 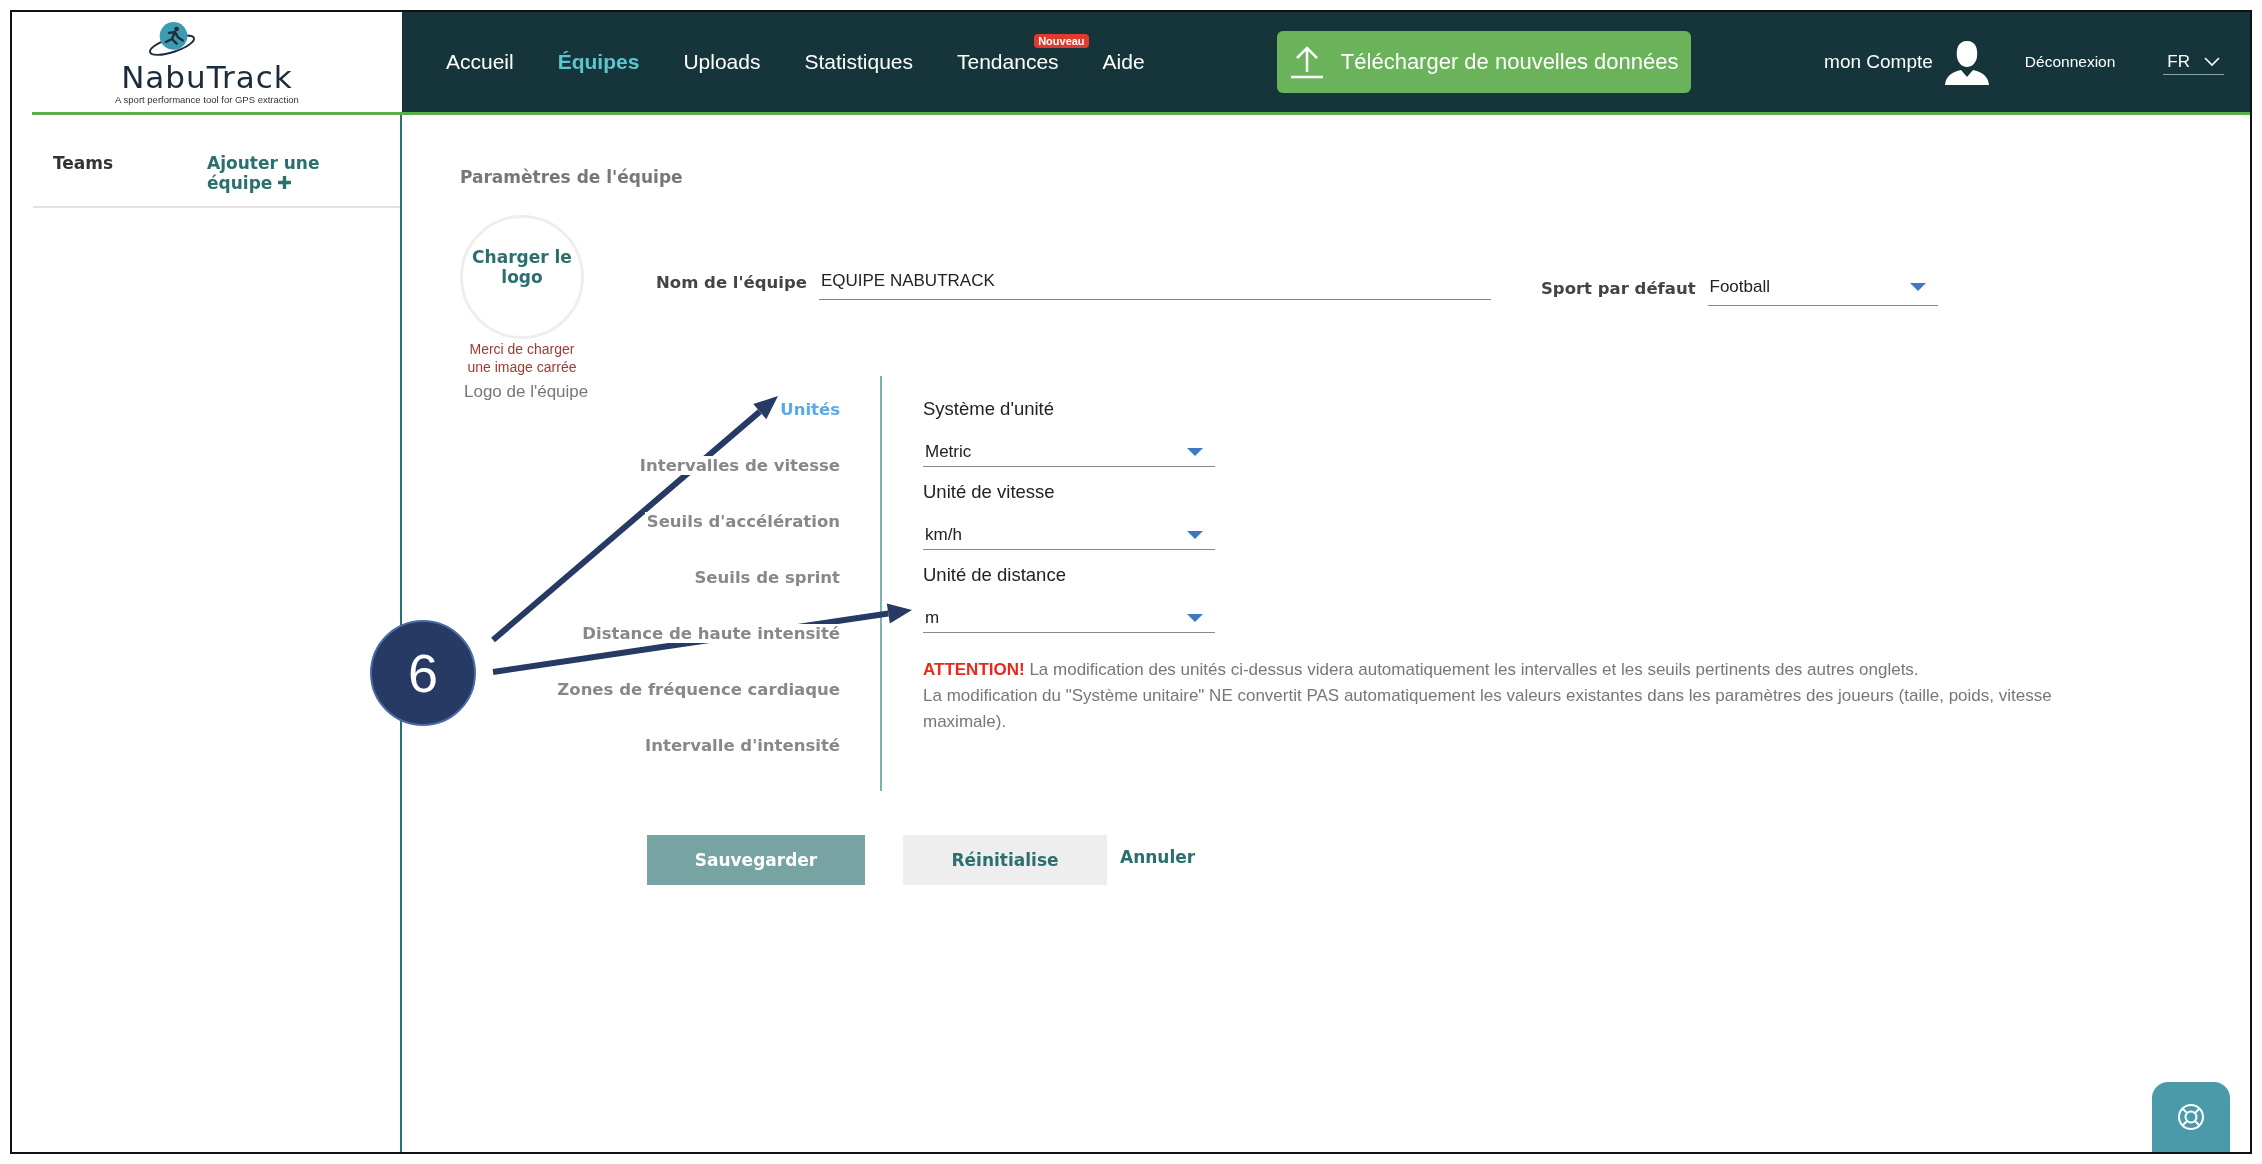 What do you see at coordinates (1008, 62) in the screenshot?
I see `nav-link: Tendances` at bounding box center [1008, 62].